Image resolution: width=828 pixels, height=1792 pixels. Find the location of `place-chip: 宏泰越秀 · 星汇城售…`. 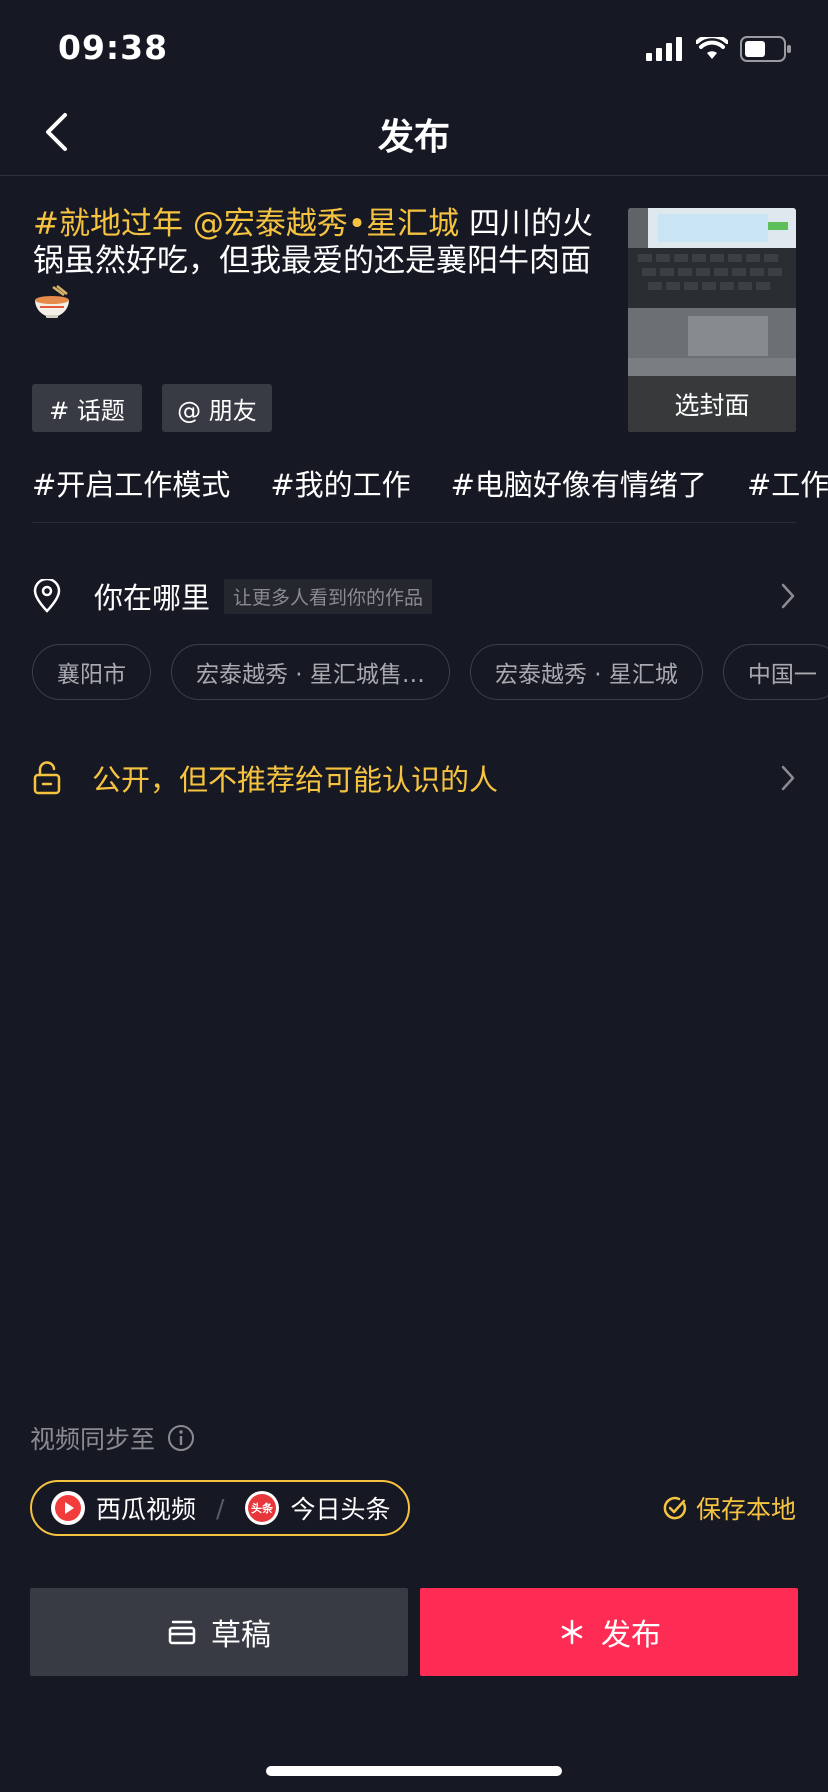

place-chip: 宏泰越秀 · 星汇城售… is located at coordinates (310, 672).